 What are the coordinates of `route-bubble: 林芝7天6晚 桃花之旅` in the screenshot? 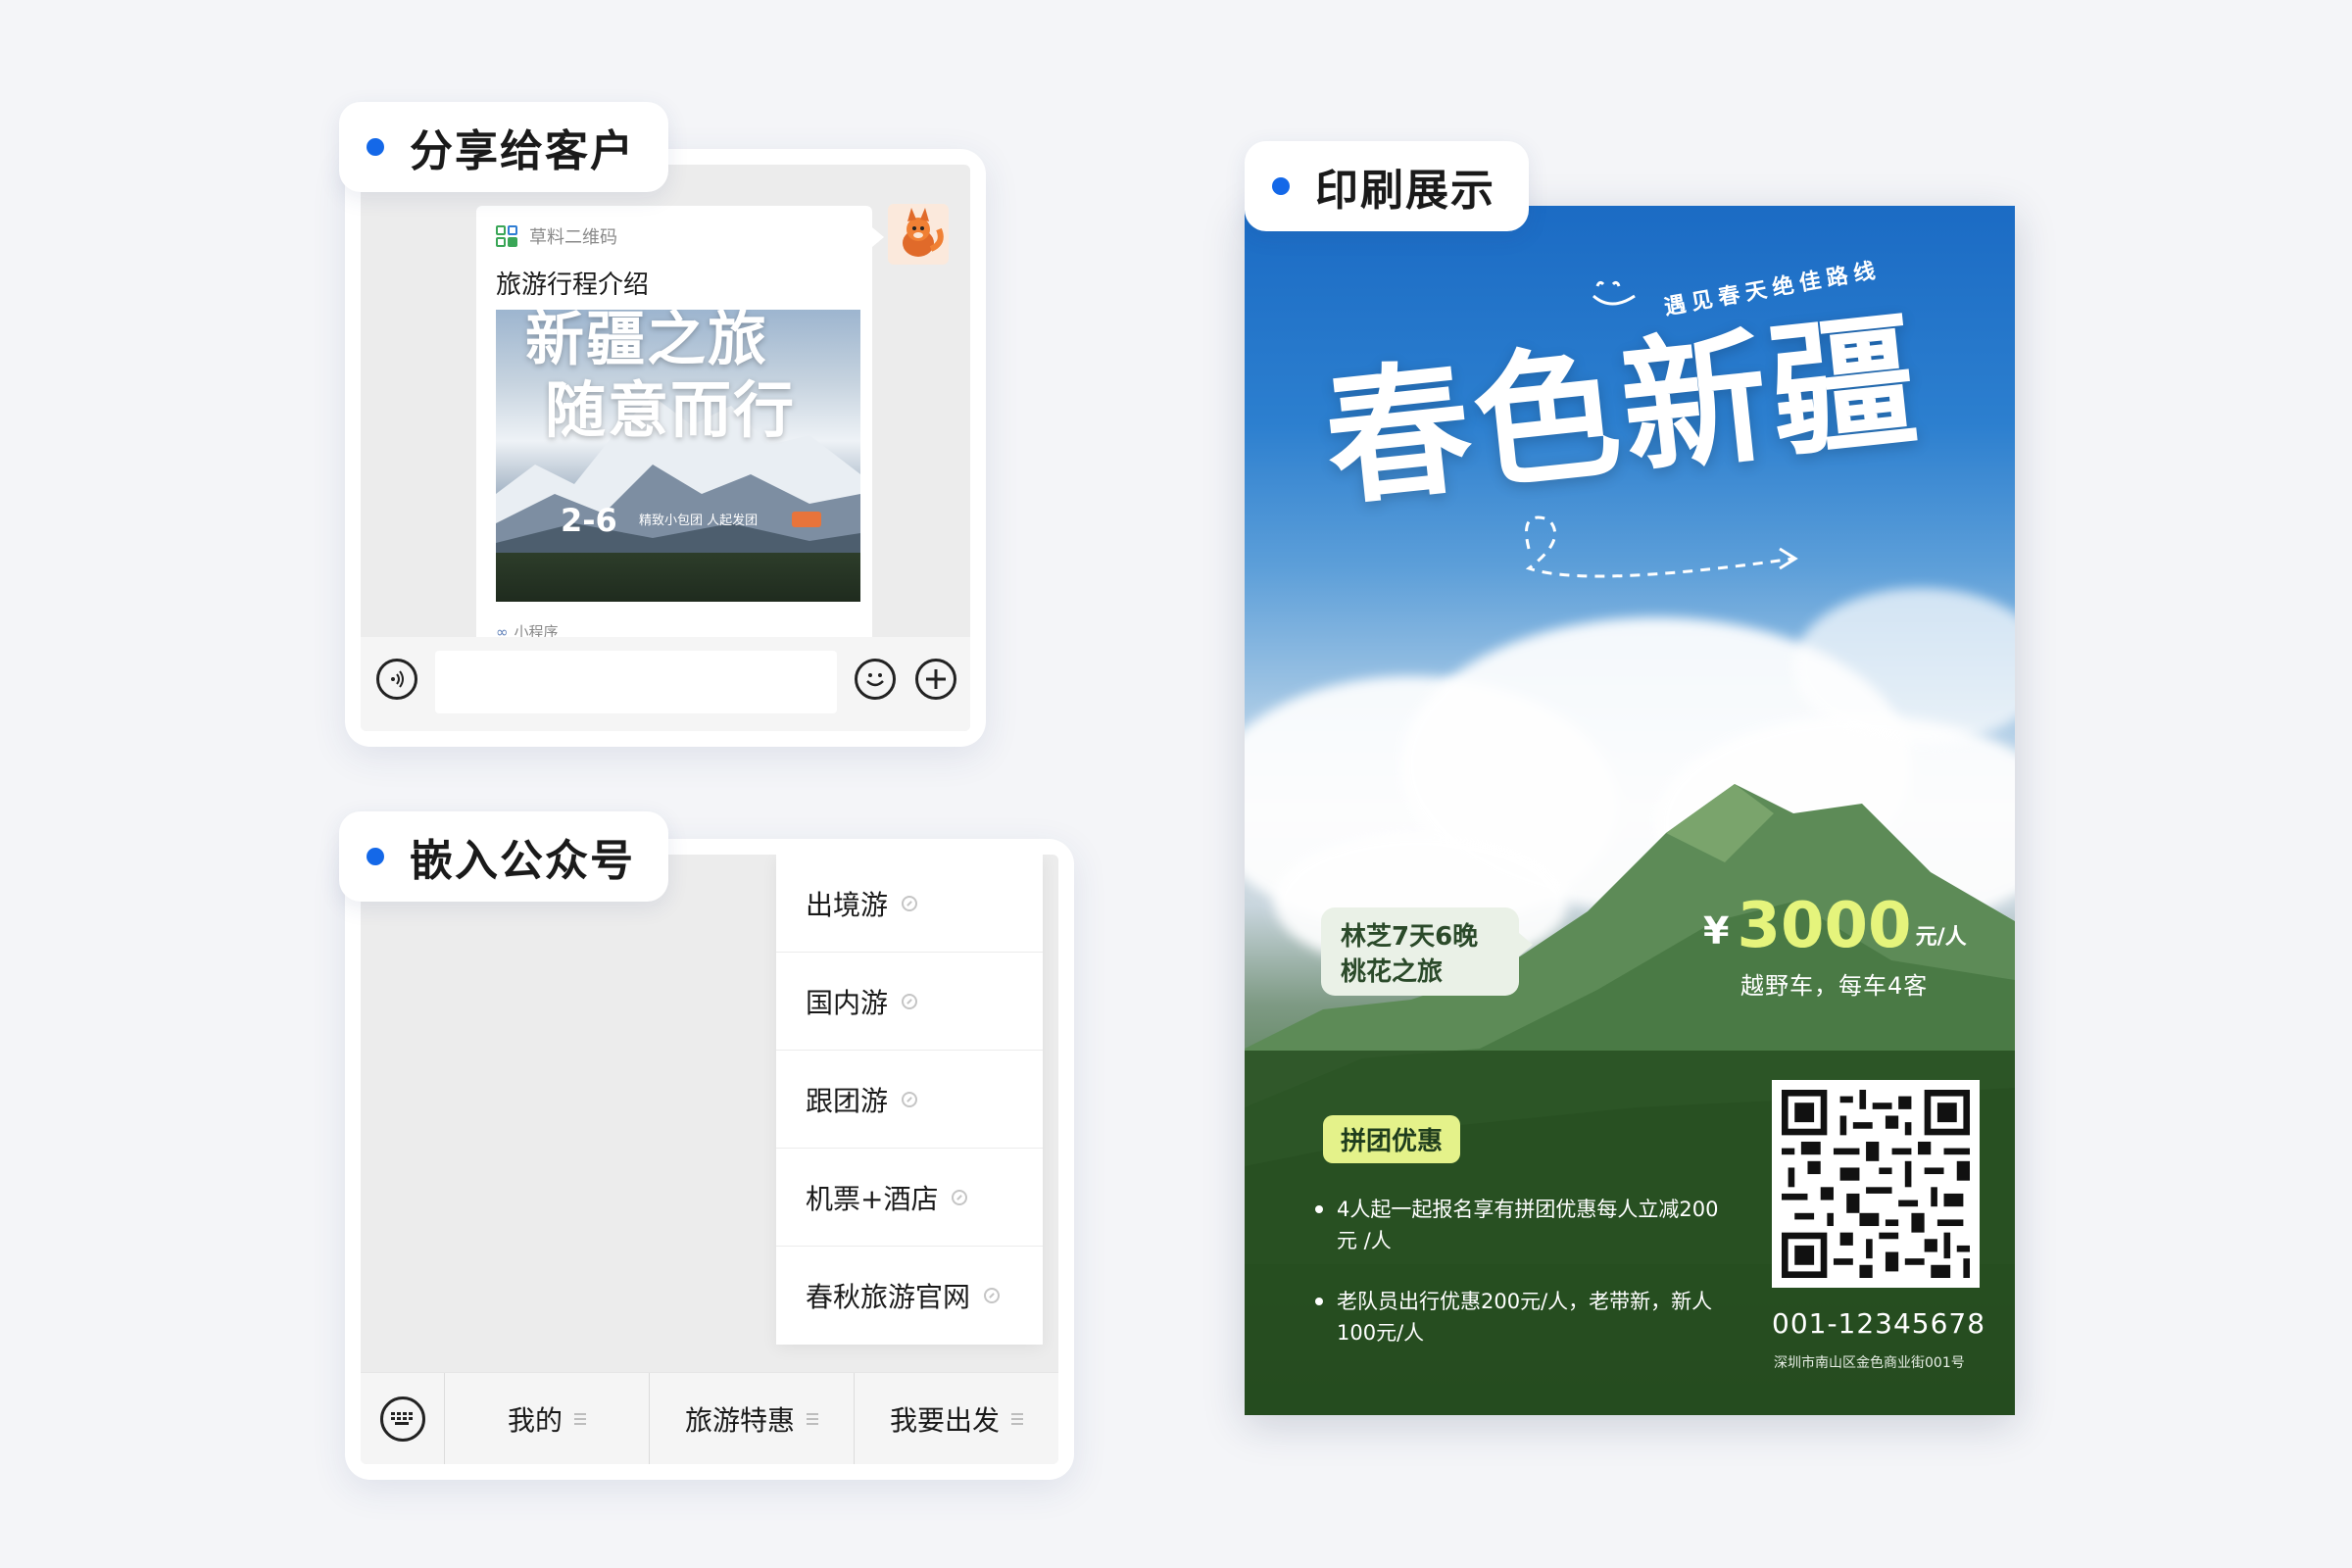 It's located at (1427, 951).